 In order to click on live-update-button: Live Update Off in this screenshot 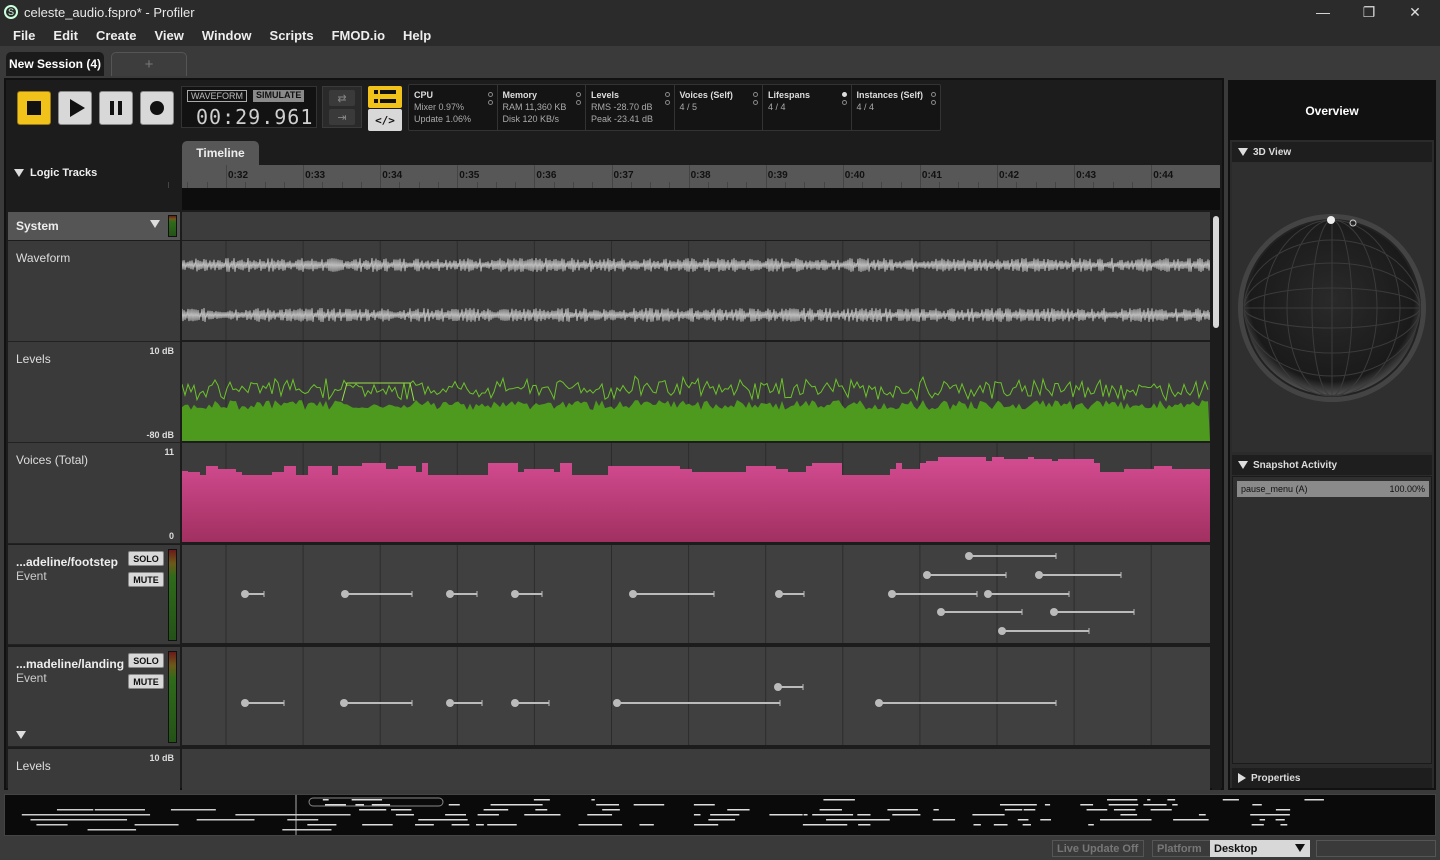, I will do `click(1098, 848)`.